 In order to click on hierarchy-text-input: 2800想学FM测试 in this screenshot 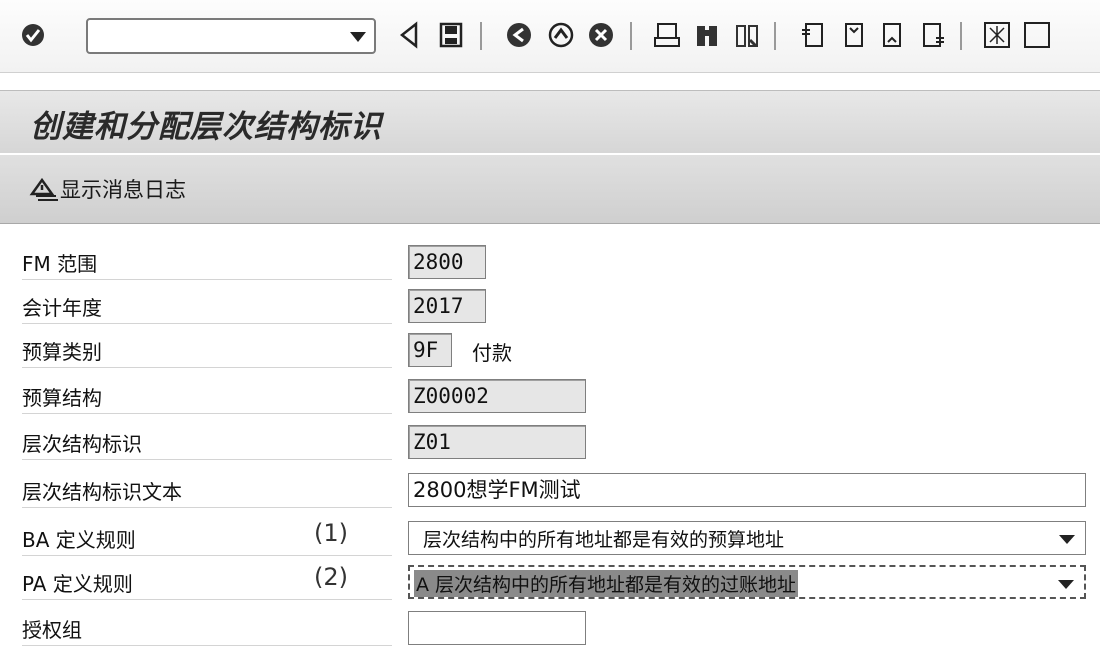, I will do `click(747, 490)`.